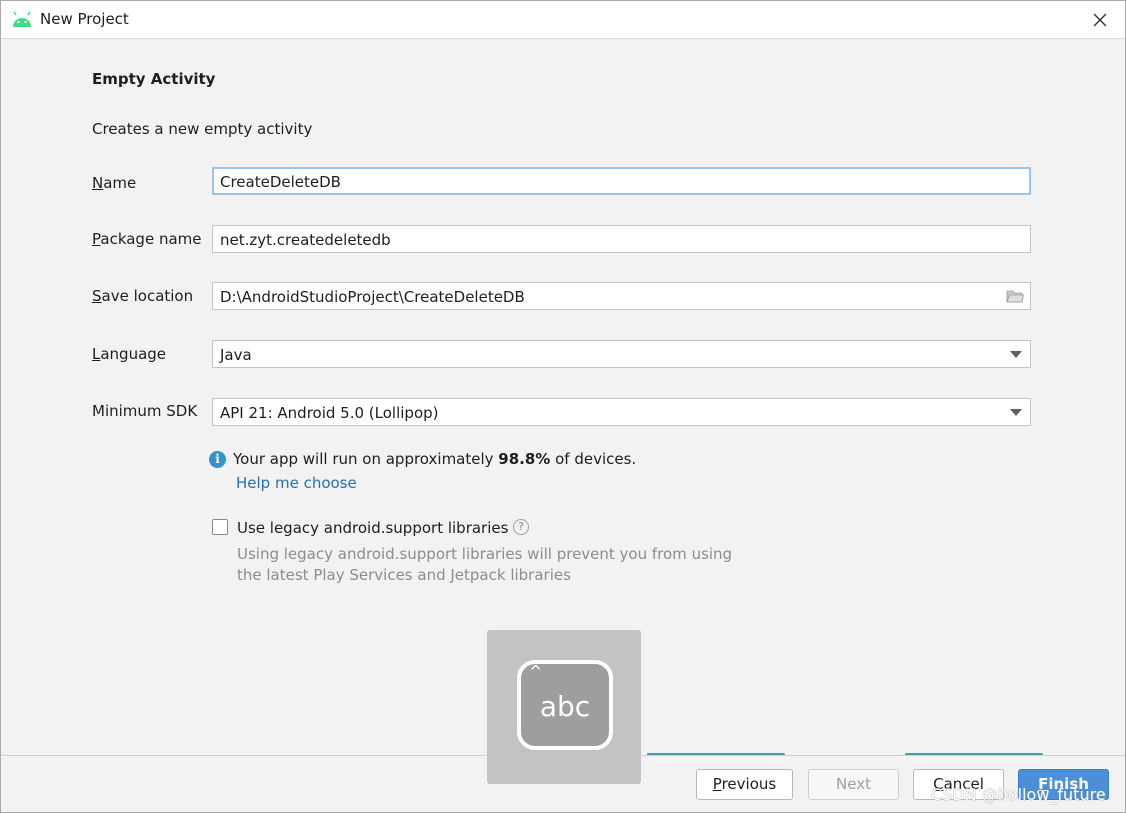 The height and width of the screenshot is (813, 1126). What do you see at coordinates (147, 239) in the screenshot?
I see `package-name-label: Package name` at bounding box center [147, 239].